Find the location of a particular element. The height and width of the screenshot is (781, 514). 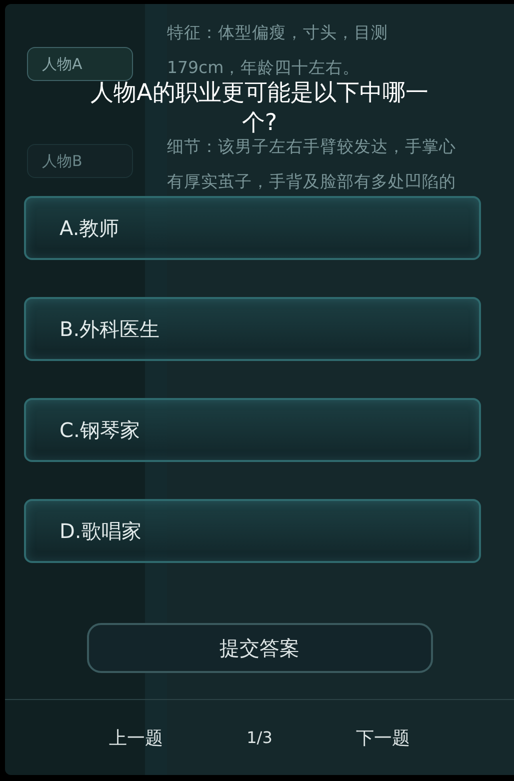

character-tab: 人物B is located at coordinates (80, 161).